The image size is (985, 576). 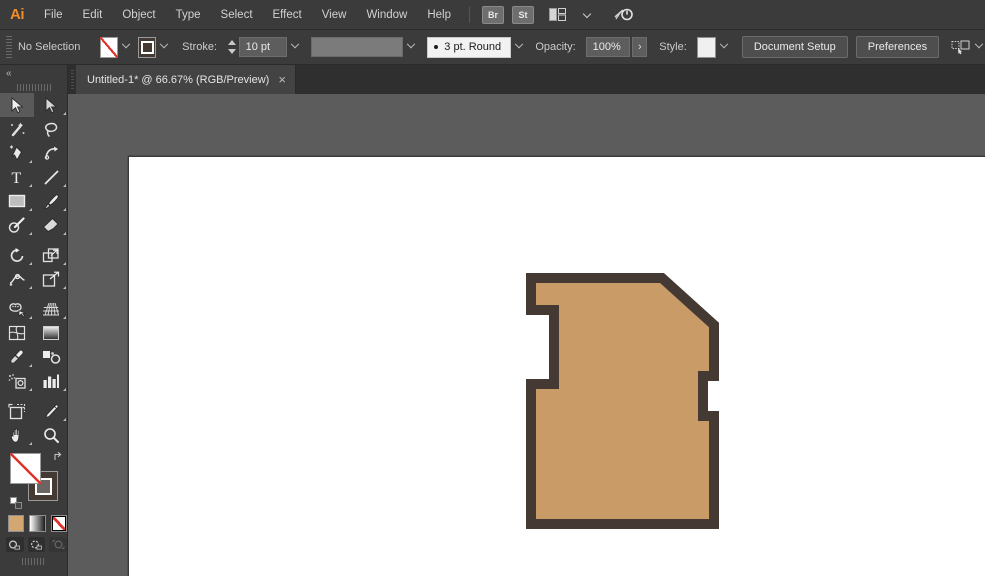 I want to click on eraser-tool, so click(x=51, y=225).